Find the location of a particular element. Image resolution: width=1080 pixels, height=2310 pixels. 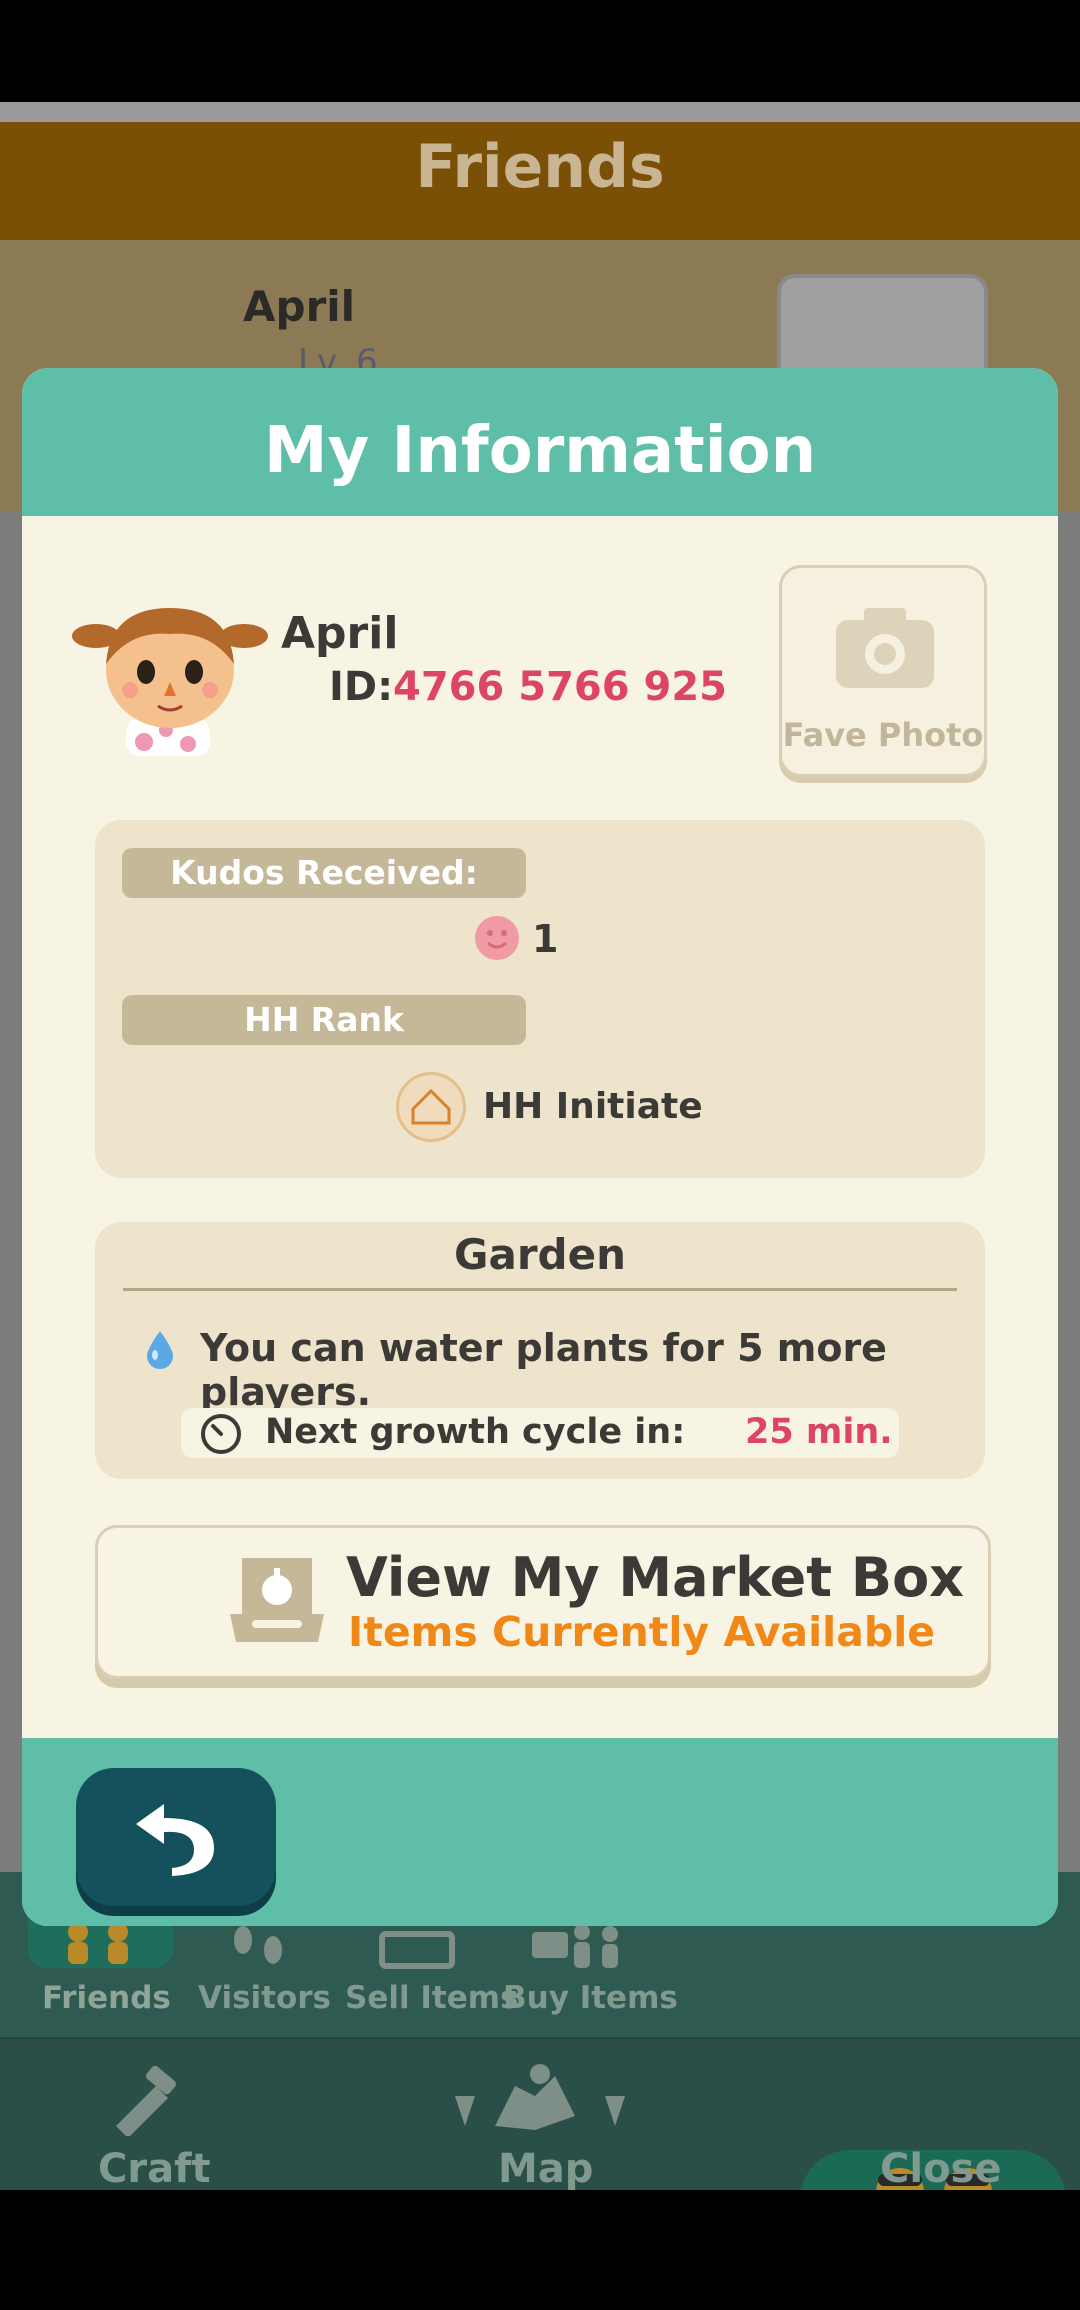

smiley-icon is located at coordinates (497, 938).